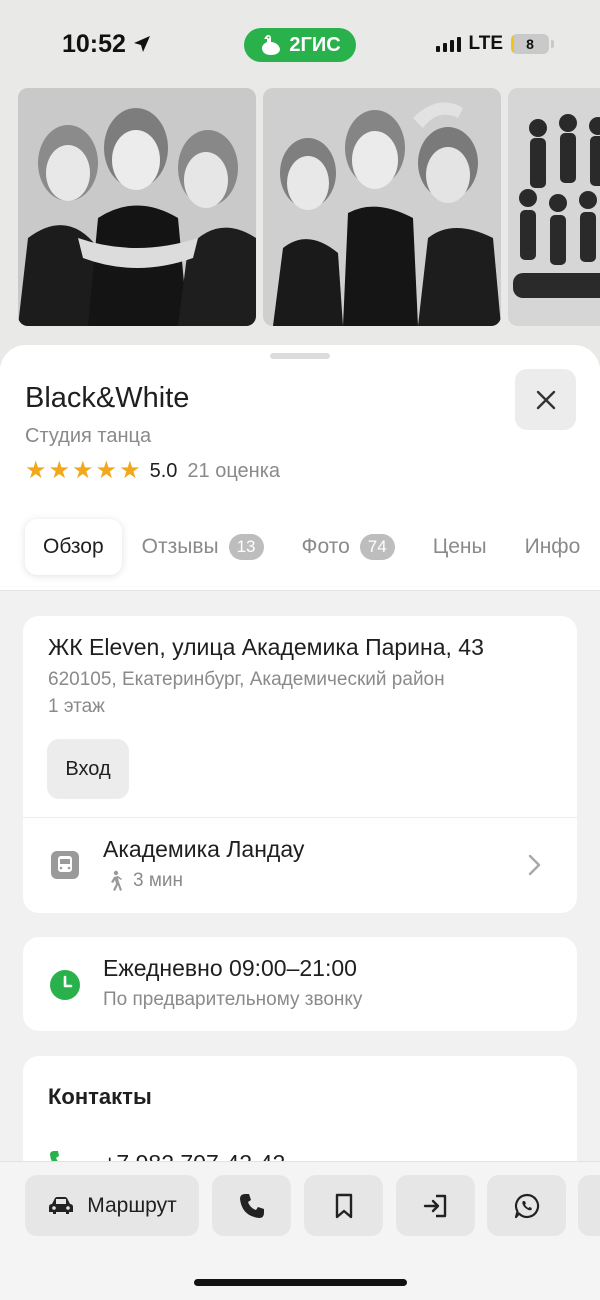 The width and height of the screenshot is (600, 1300). I want to click on network-type: LTE, so click(485, 43).